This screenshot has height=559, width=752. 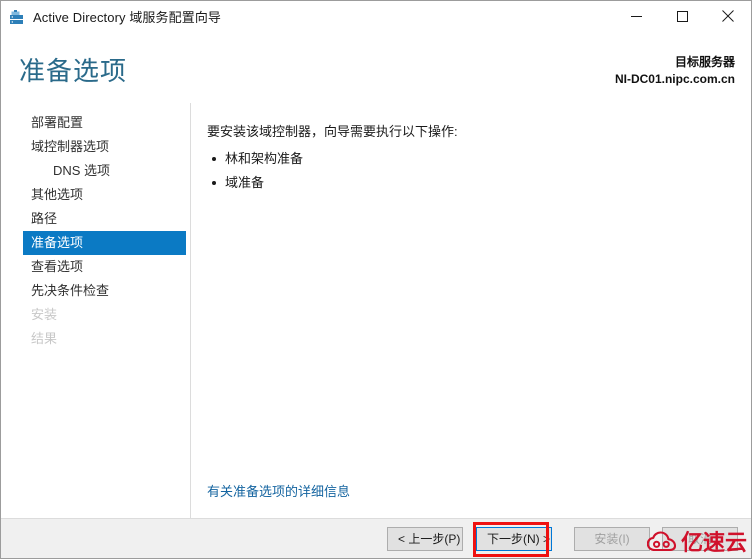 What do you see at coordinates (17, 17) in the screenshot?
I see `ad-server-icon` at bounding box center [17, 17].